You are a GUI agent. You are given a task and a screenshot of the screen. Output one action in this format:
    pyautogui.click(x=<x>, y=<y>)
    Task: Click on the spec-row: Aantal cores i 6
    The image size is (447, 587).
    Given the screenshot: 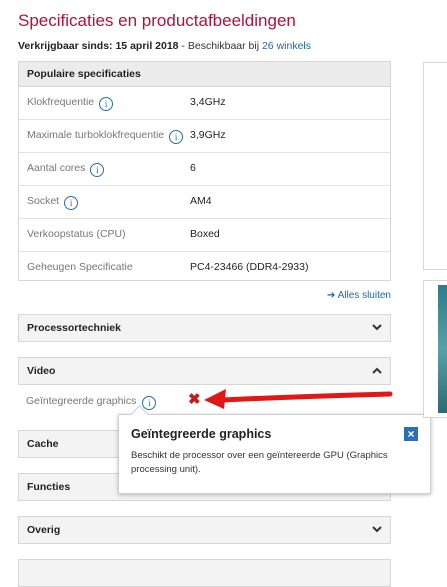 What is the action you would take?
    pyautogui.click(x=204, y=169)
    